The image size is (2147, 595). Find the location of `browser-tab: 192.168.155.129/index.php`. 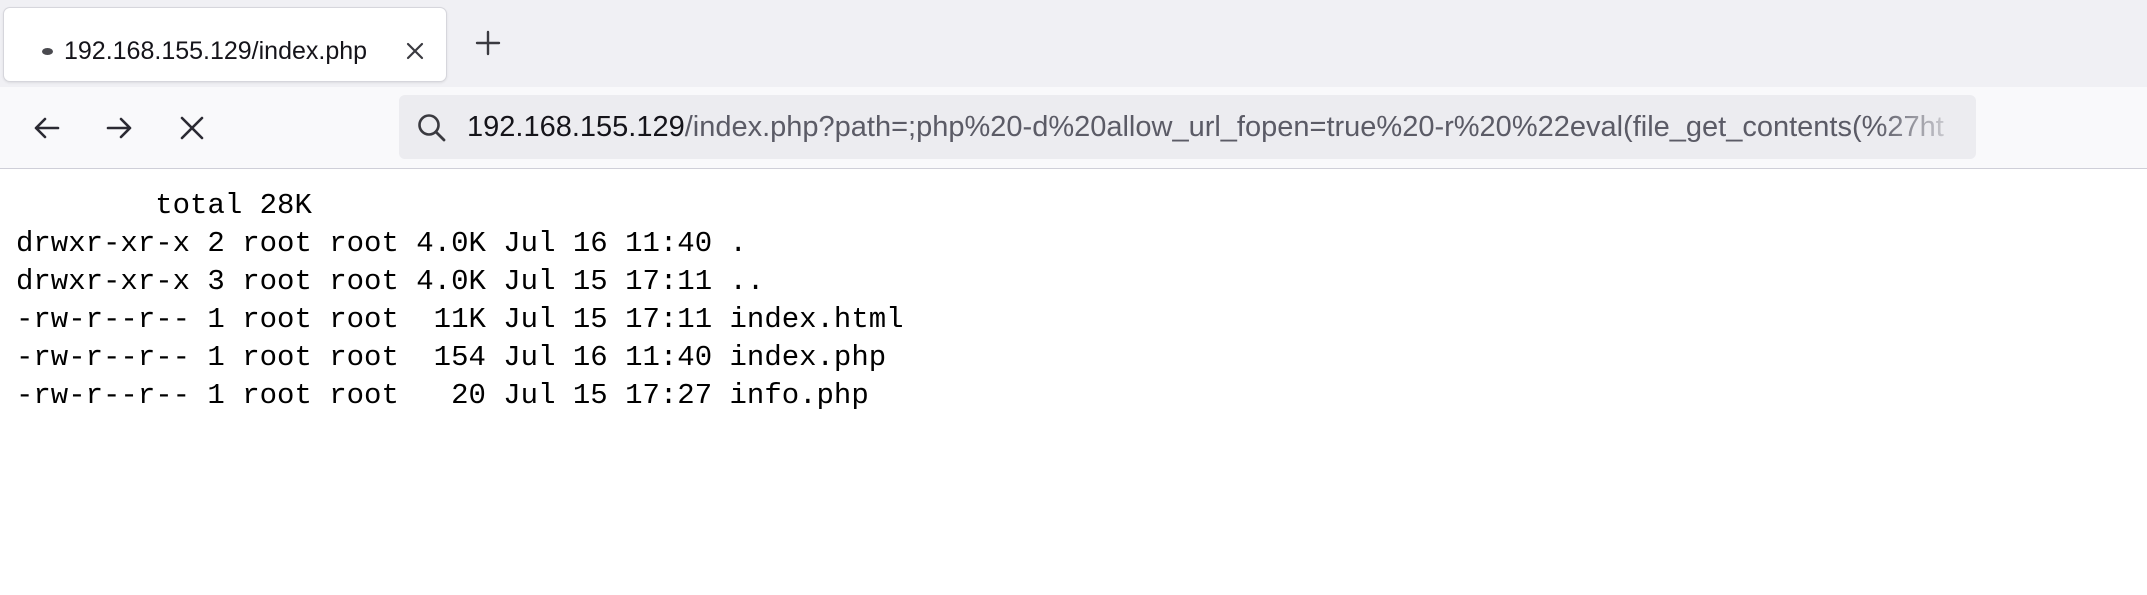

browser-tab: 192.168.155.129/index.php is located at coordinates (225, 44).